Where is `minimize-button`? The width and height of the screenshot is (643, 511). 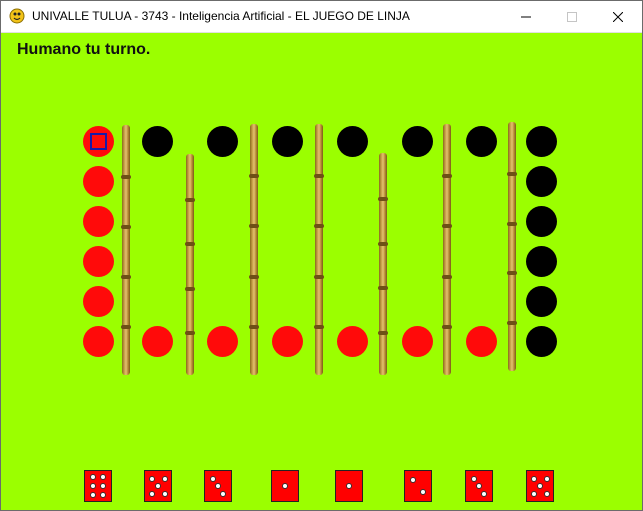 minimize-button is located at coordinates (526, 16).